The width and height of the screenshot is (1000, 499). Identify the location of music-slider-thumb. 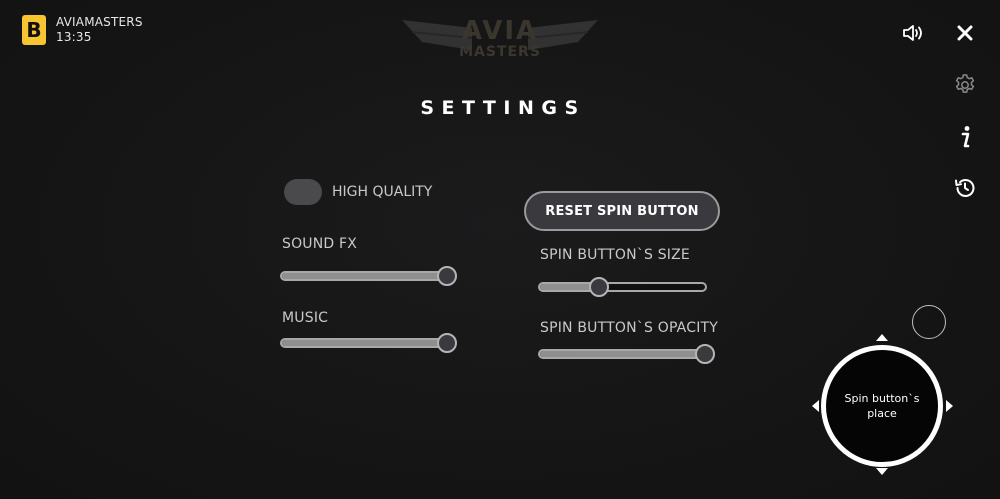
(447, 343).